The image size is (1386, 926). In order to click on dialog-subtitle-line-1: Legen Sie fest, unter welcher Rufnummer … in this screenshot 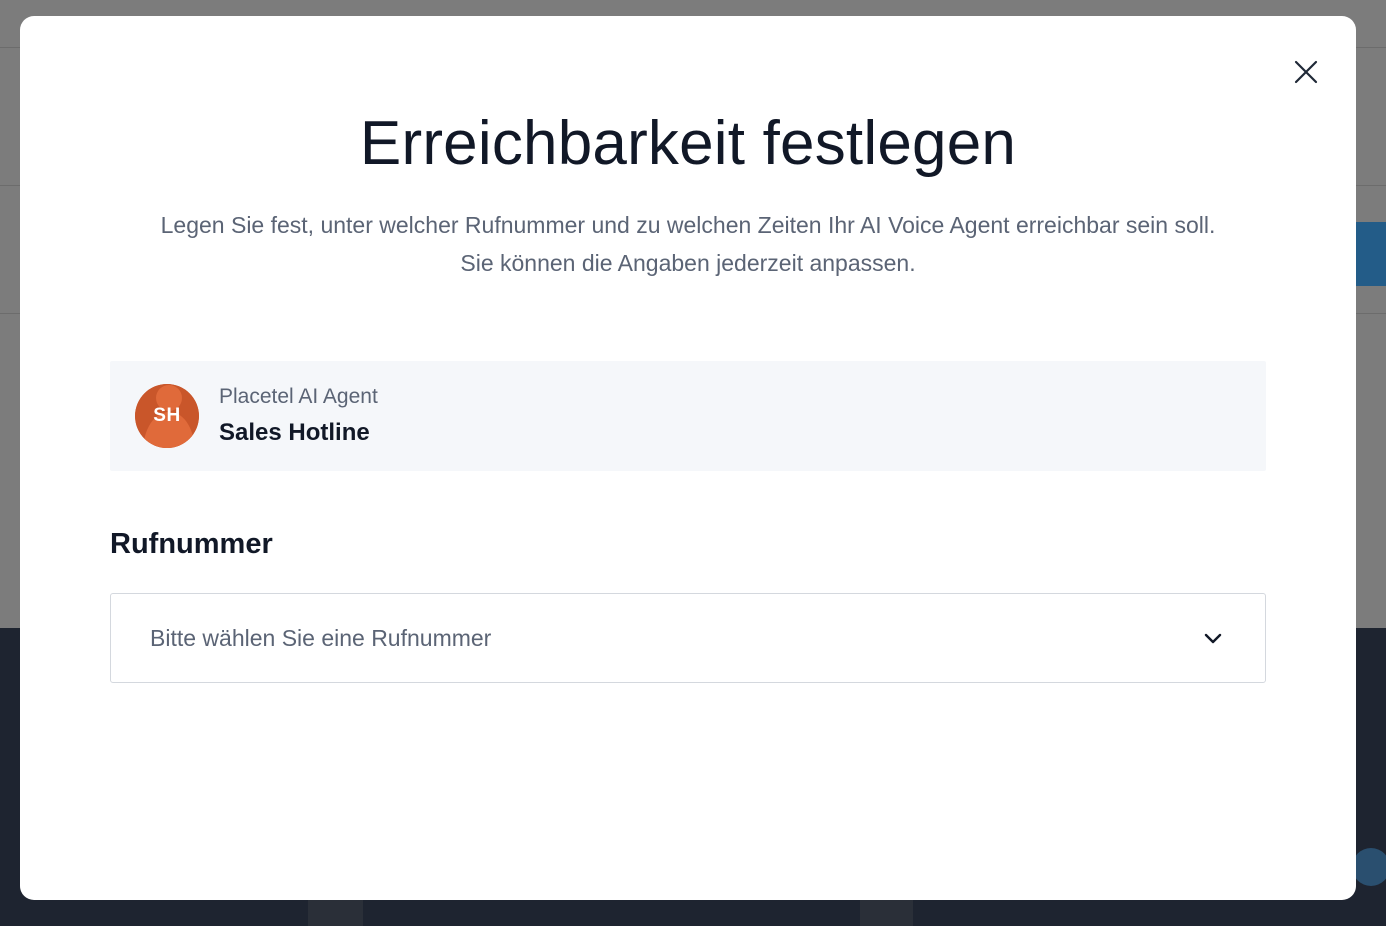, I will do `click(688, 225)`.